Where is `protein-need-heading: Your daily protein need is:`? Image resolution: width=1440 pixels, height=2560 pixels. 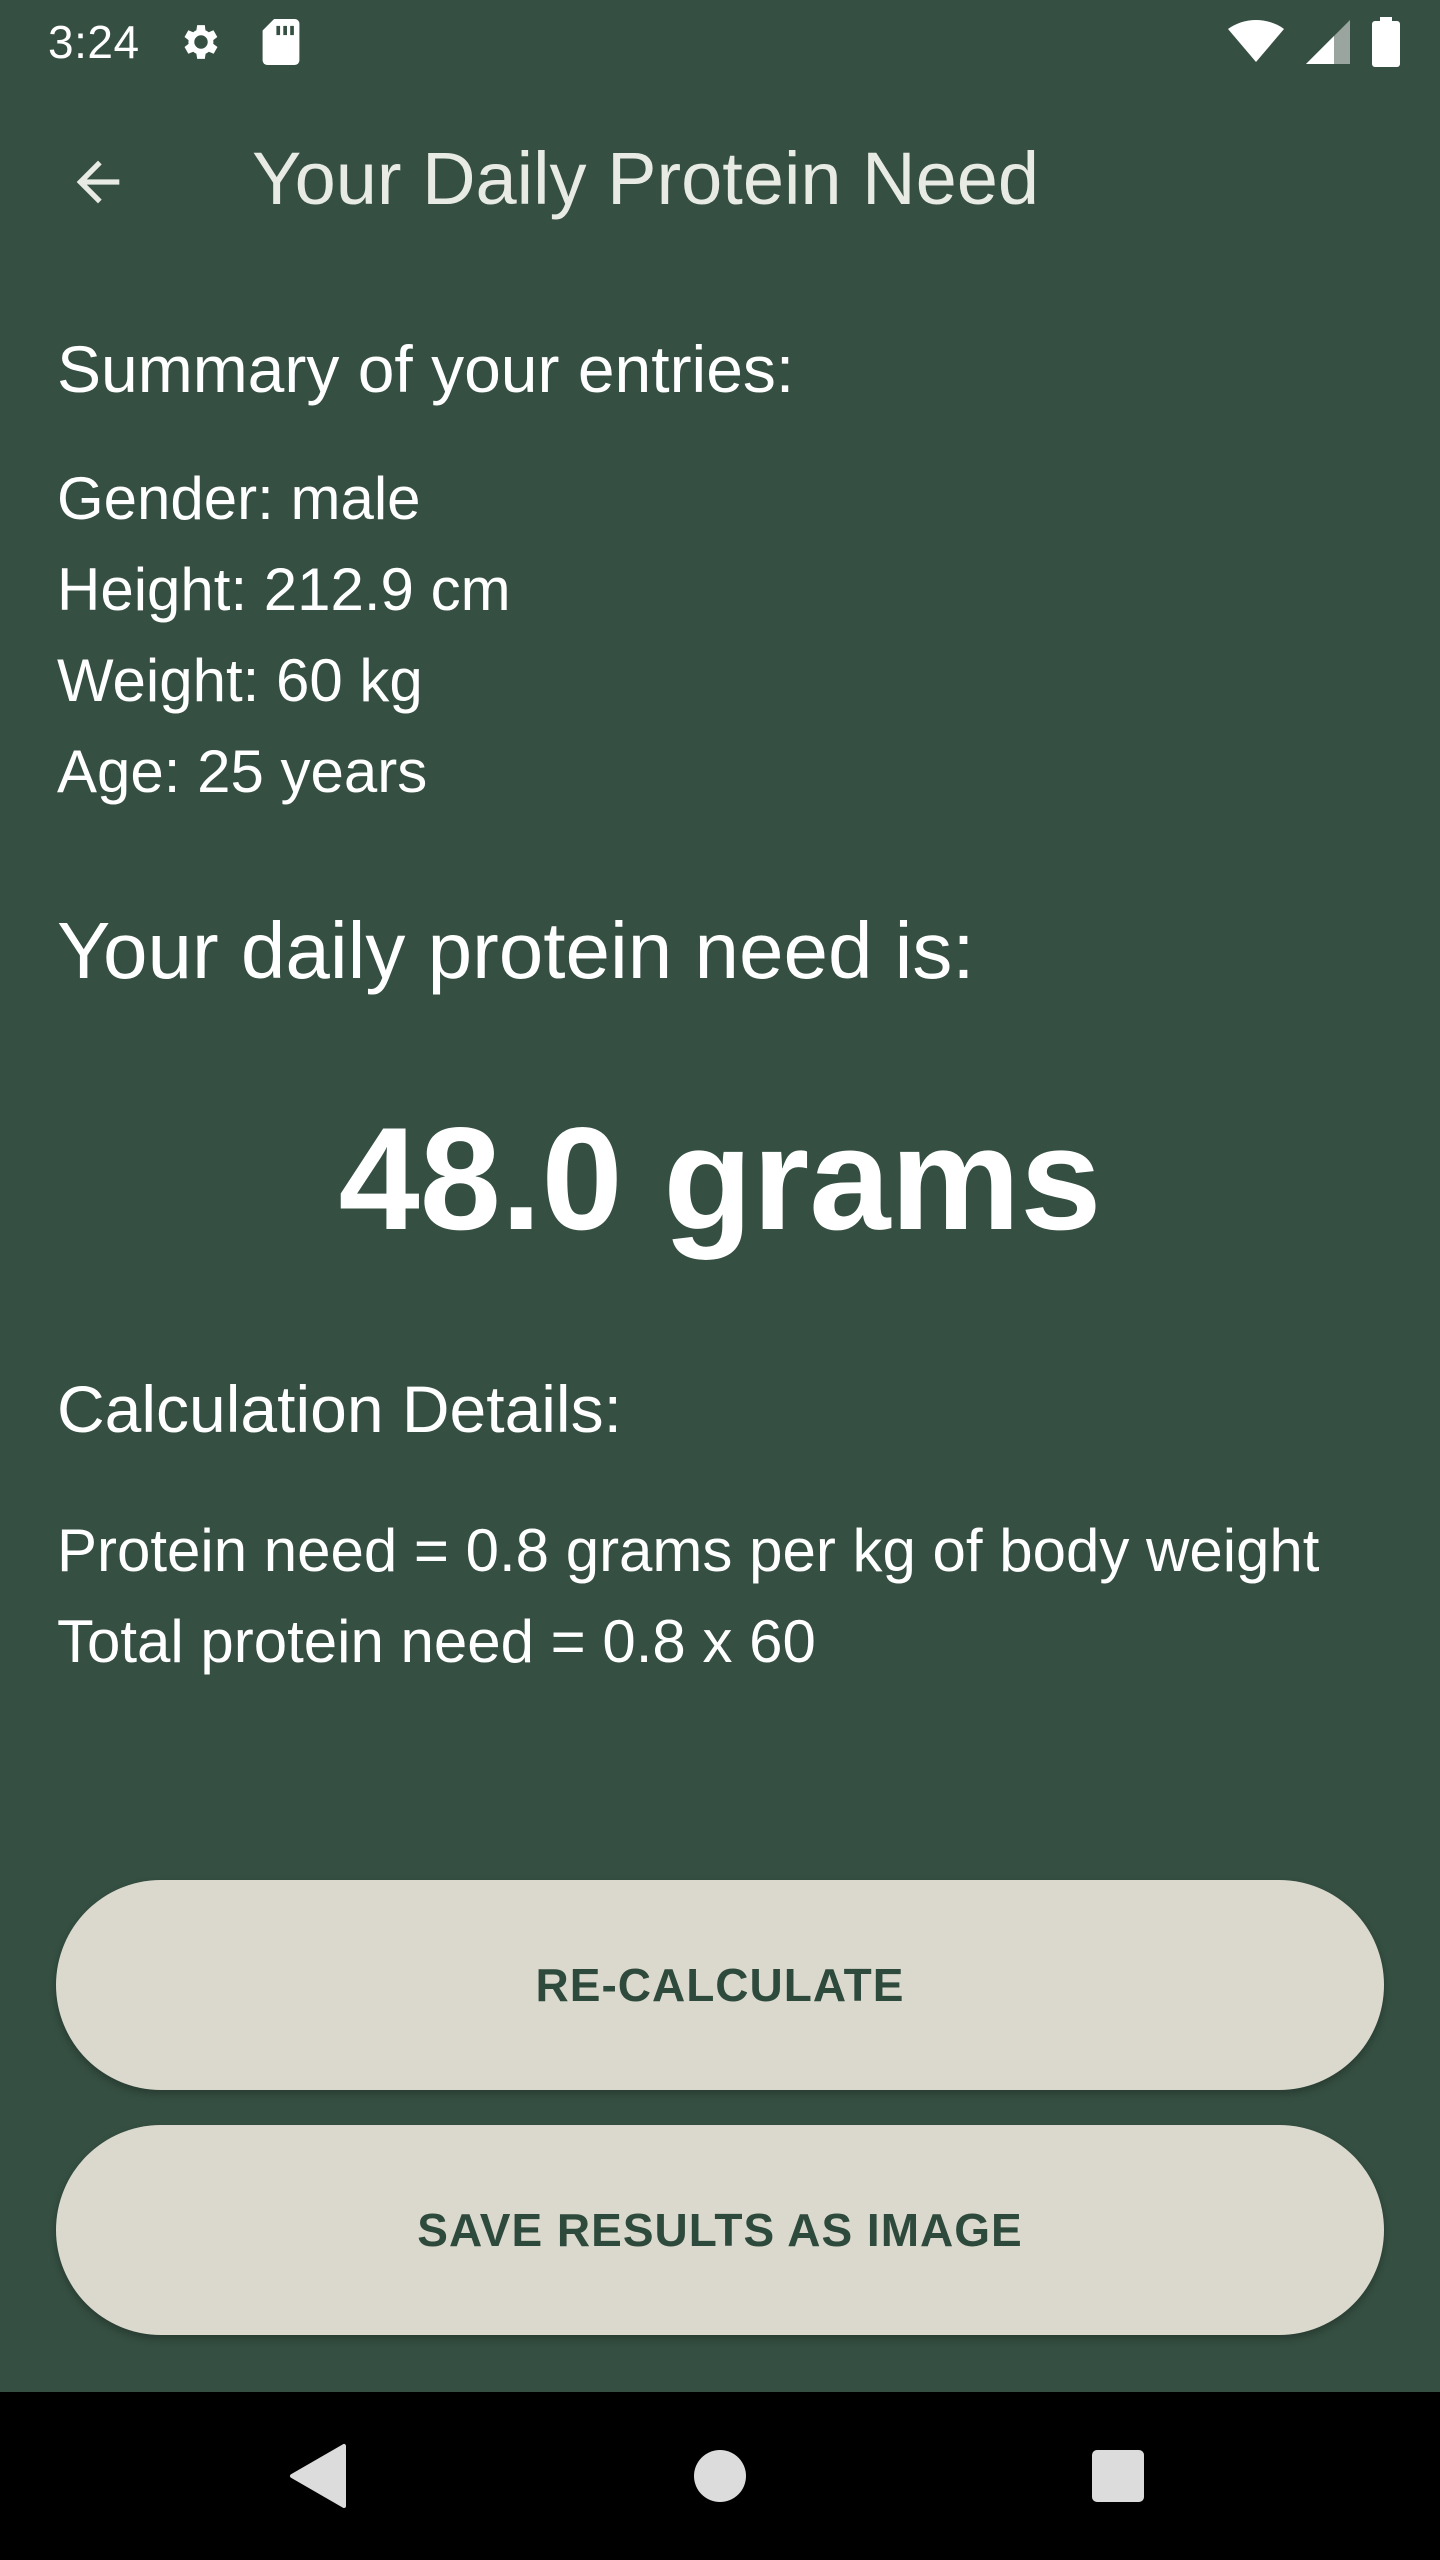
protein-need-heading: Your daily protein need is: is located at coordinates (516, 951).